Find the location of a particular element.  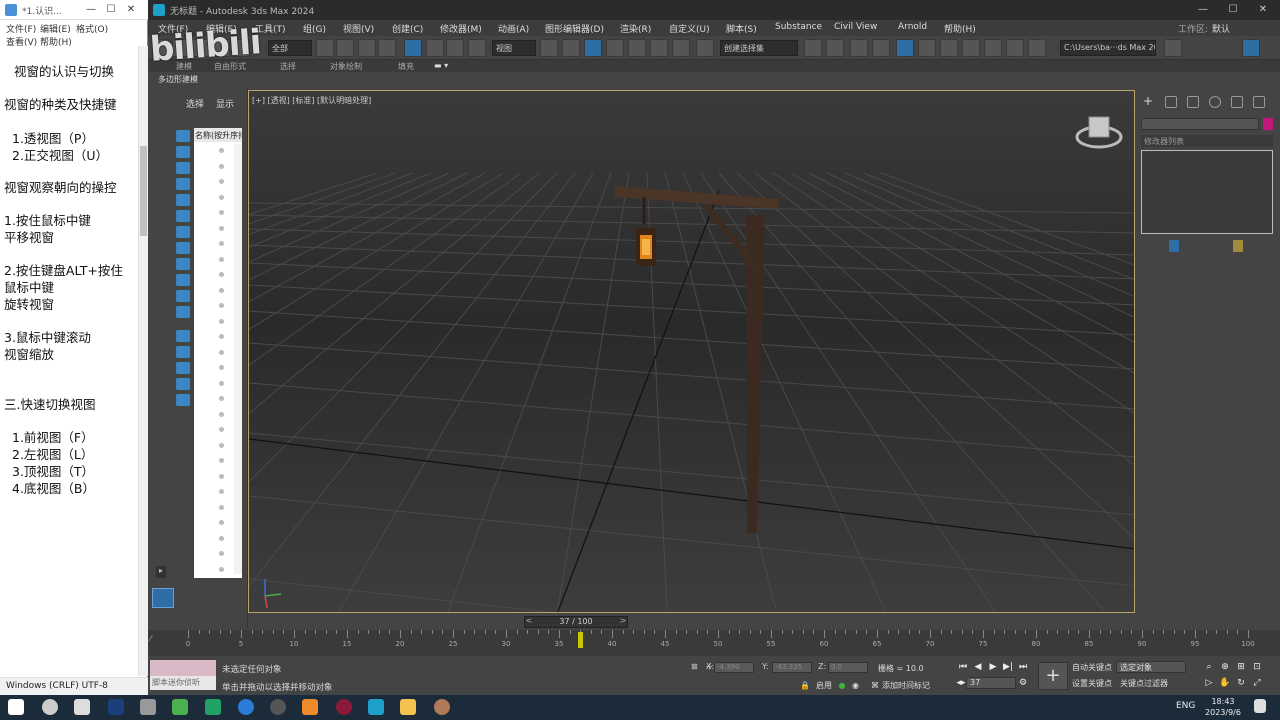

obs-icon is located at coordinates (278, 707).